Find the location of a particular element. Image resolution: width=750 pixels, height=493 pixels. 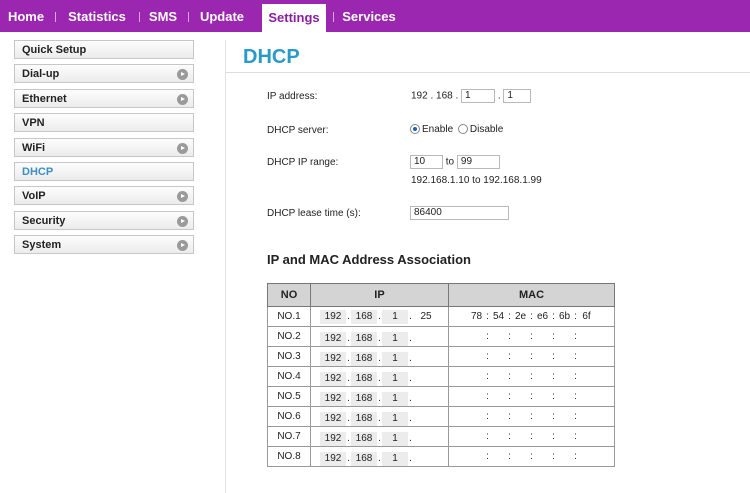

enable-radio is located at coordinates (415, 129).